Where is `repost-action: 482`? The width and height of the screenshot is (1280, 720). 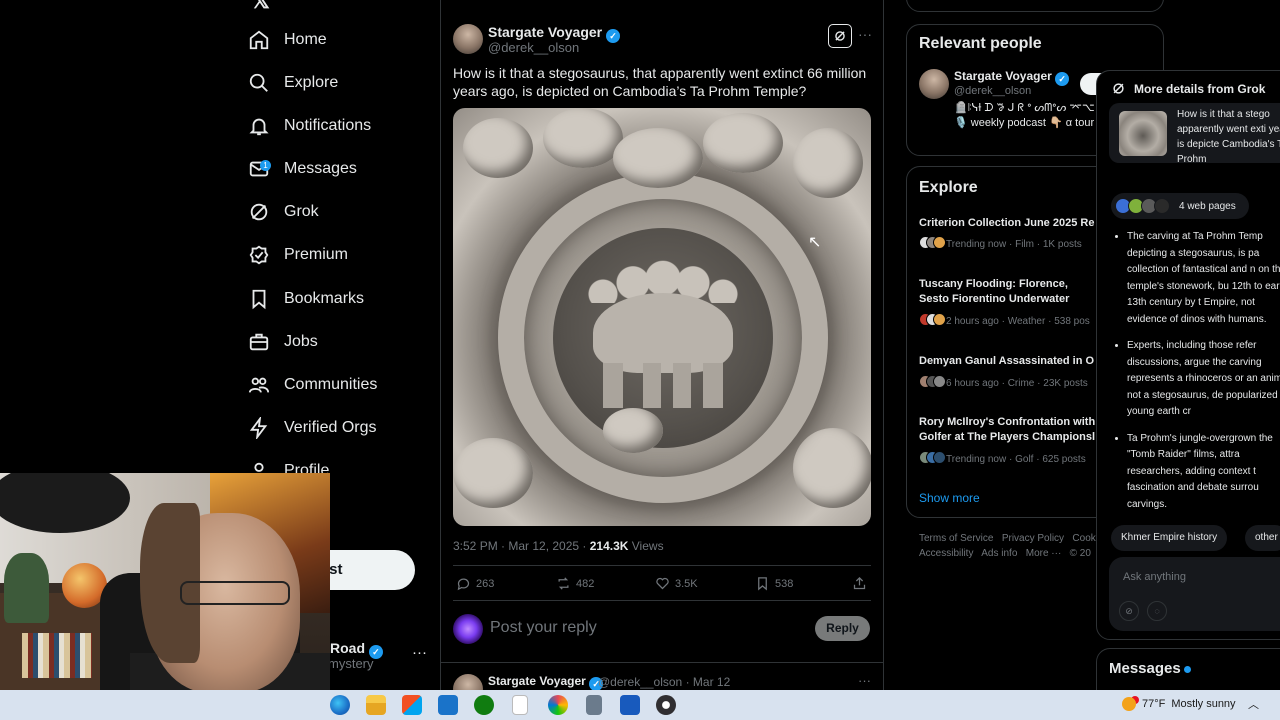
repost-action: 482 is located at coordinates (575, 583).